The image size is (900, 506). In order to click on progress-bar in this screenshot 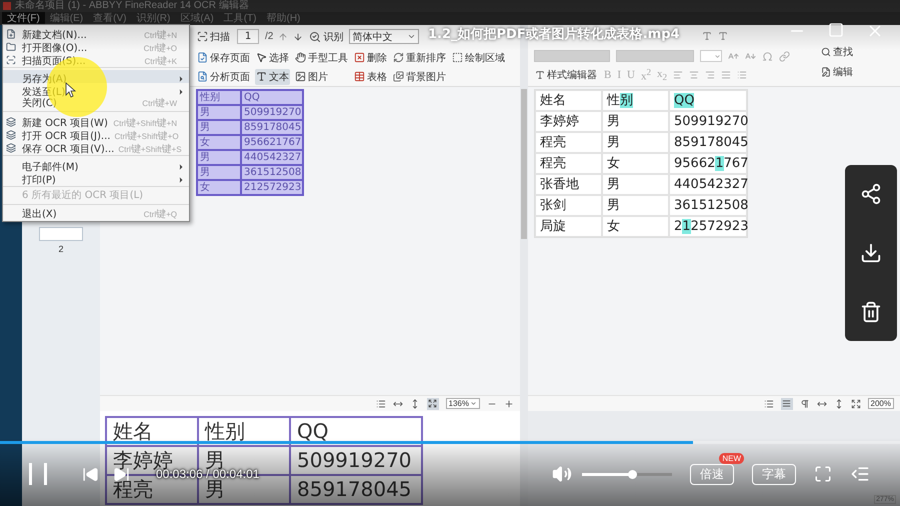, I will do `click(450, 442)`.